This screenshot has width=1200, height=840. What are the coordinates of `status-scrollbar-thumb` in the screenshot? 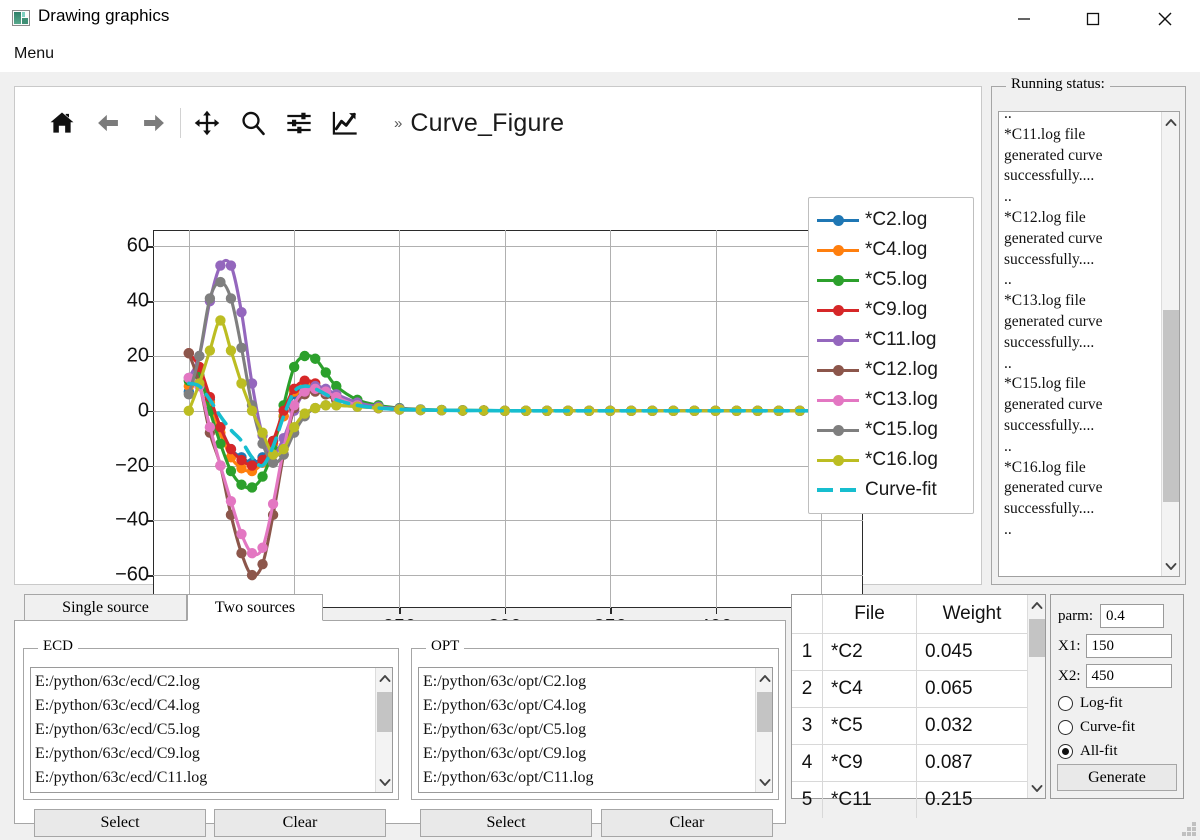 It's located at (1171, 406).